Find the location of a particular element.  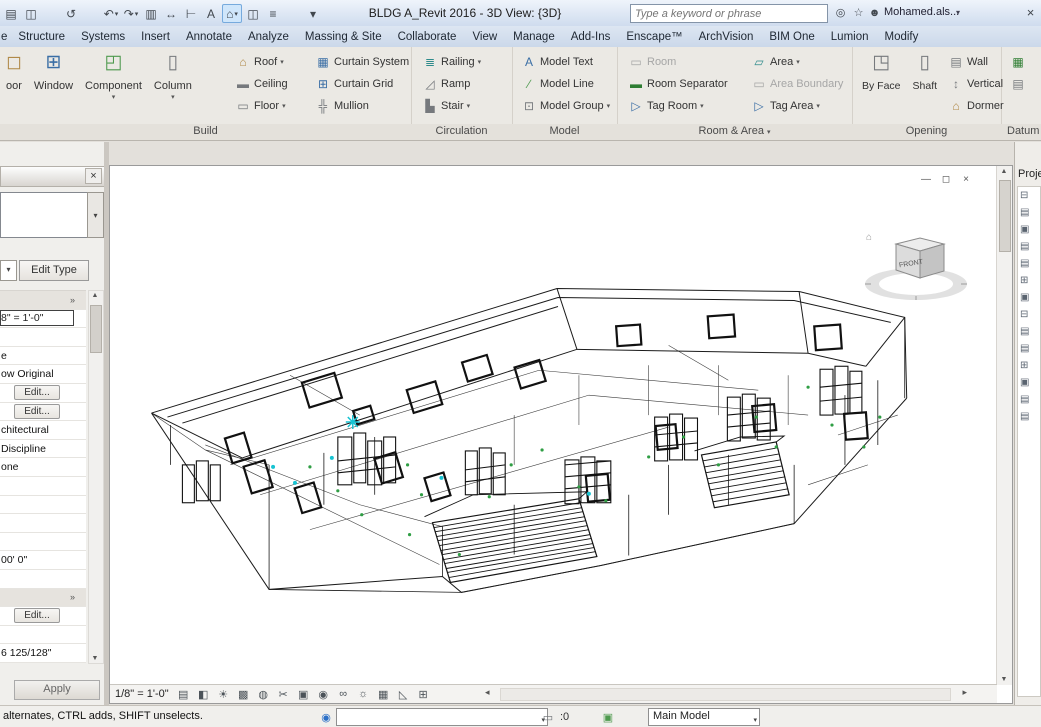

ceiling-button: ▬ Ceiling ▾ is located at coordinates (261, 84).